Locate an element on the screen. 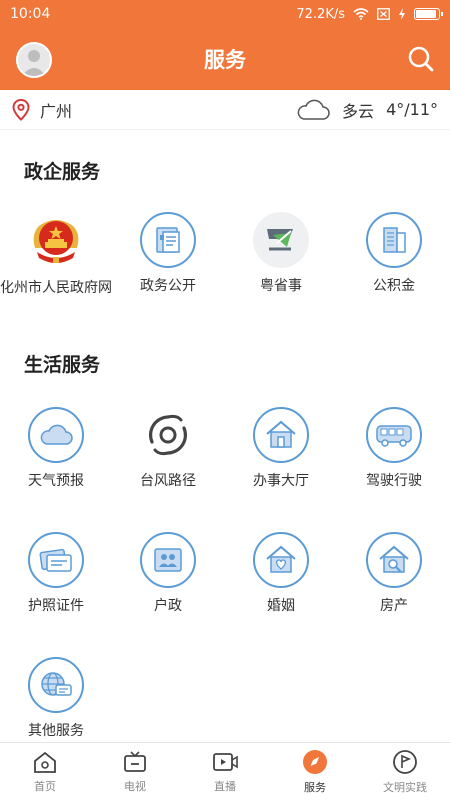 This screenshot has height=800, width=450. tab-home: 首页 is located at coordinates (45, 771).